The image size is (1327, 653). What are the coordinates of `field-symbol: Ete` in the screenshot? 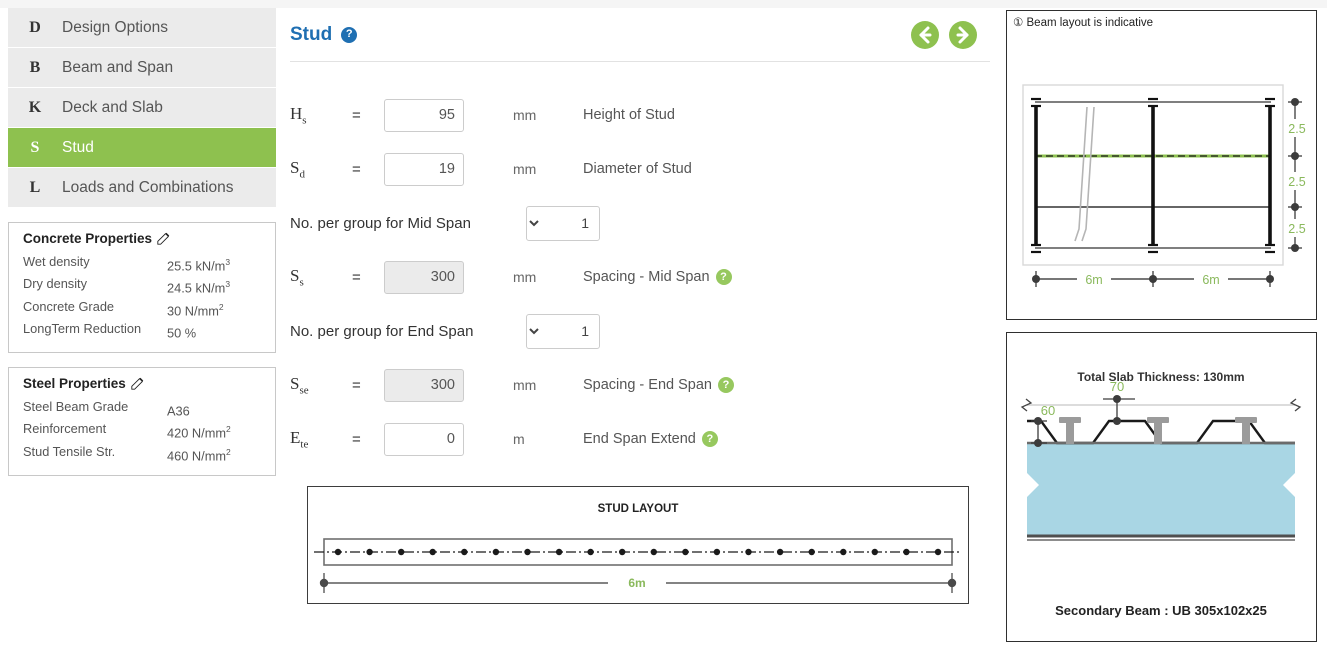 It's located at (299, 439).